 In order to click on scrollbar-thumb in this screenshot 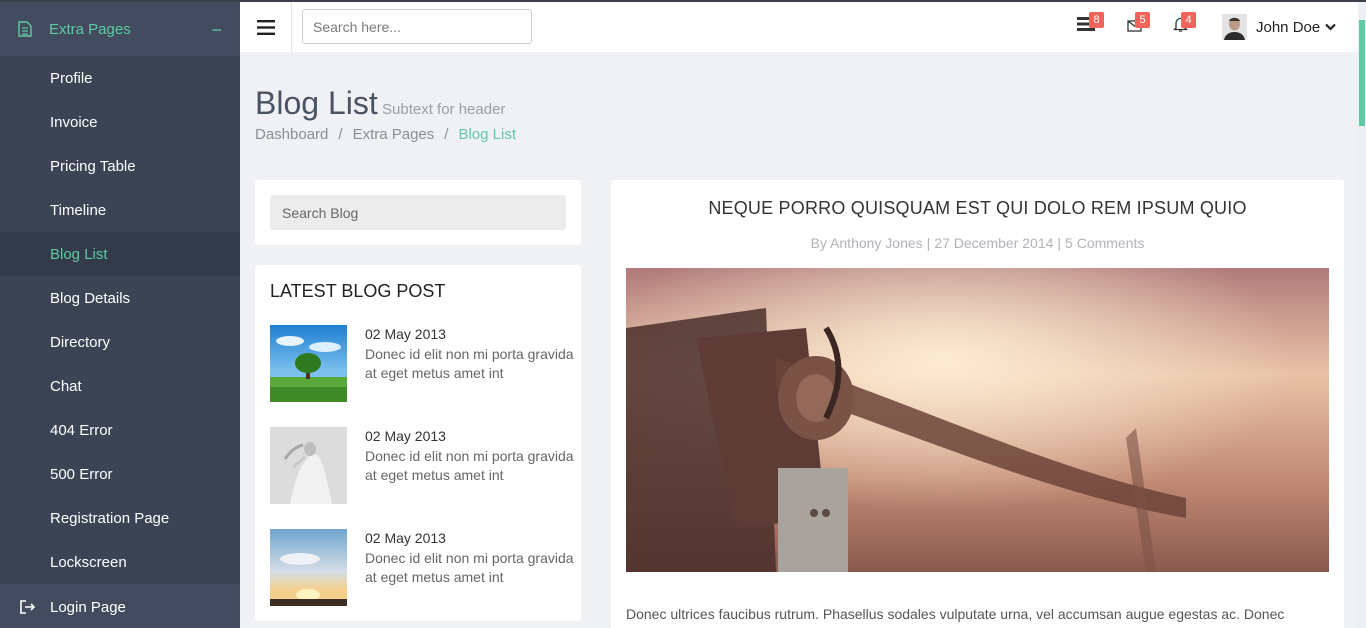, I will do `click(1362, 73)`.